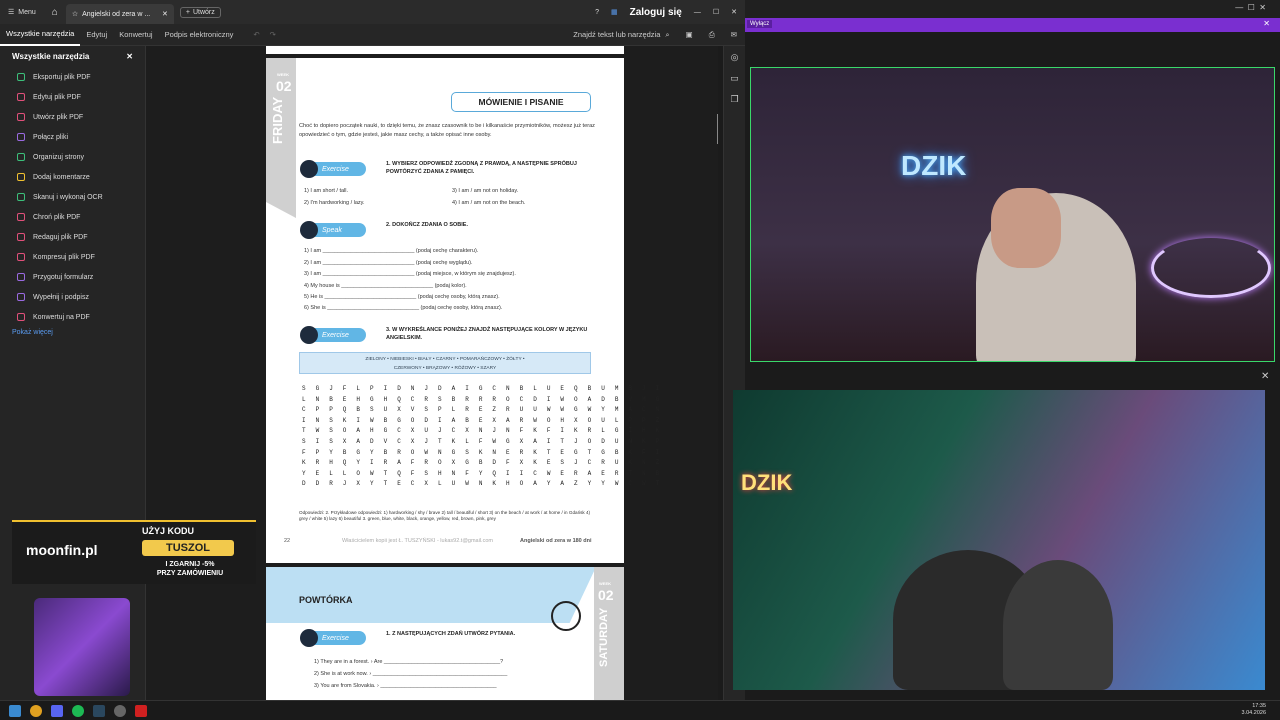 The width and height of the screenshot is (1280, 720). Describe the element at coordinates (72, 237) in the screenshot. I see `tool-item: Redaguj plik PDF` at that location.